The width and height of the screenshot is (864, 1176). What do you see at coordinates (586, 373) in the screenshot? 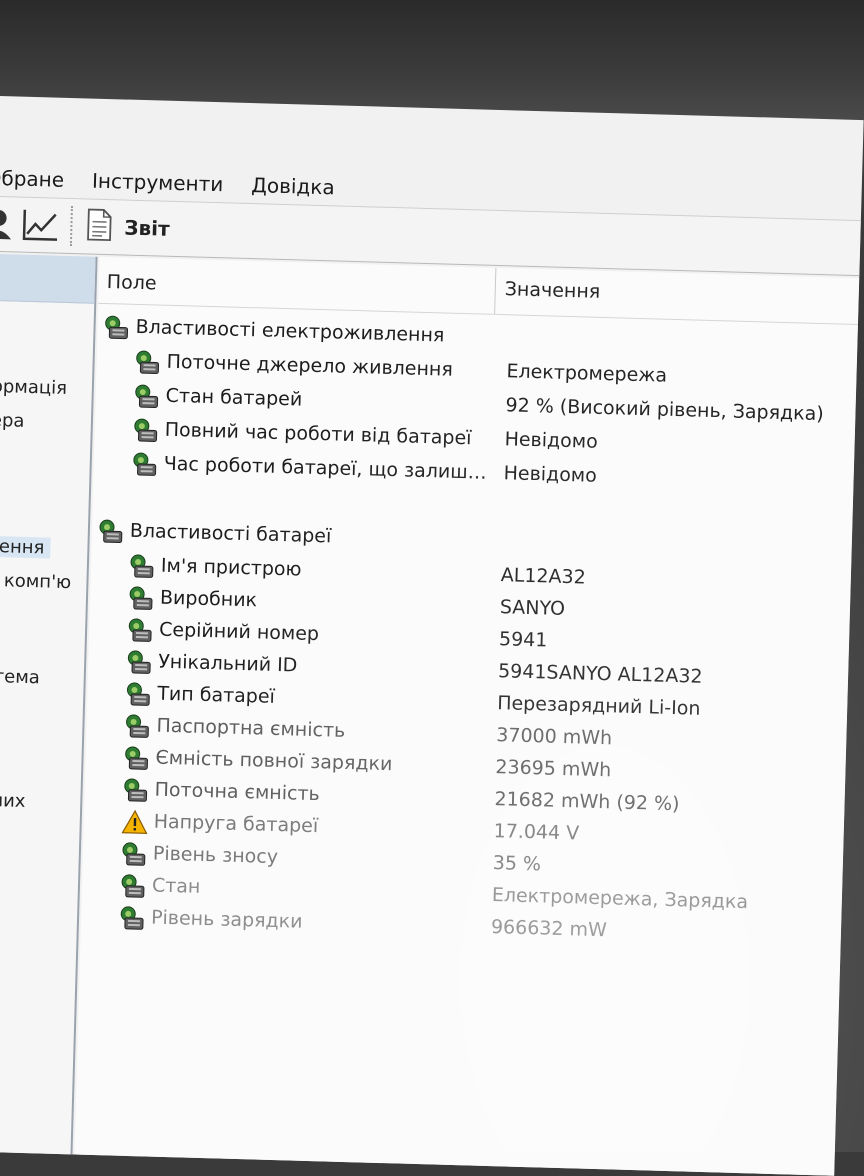
I see `row-value: Електромережа` at bounding box center [586, 373].